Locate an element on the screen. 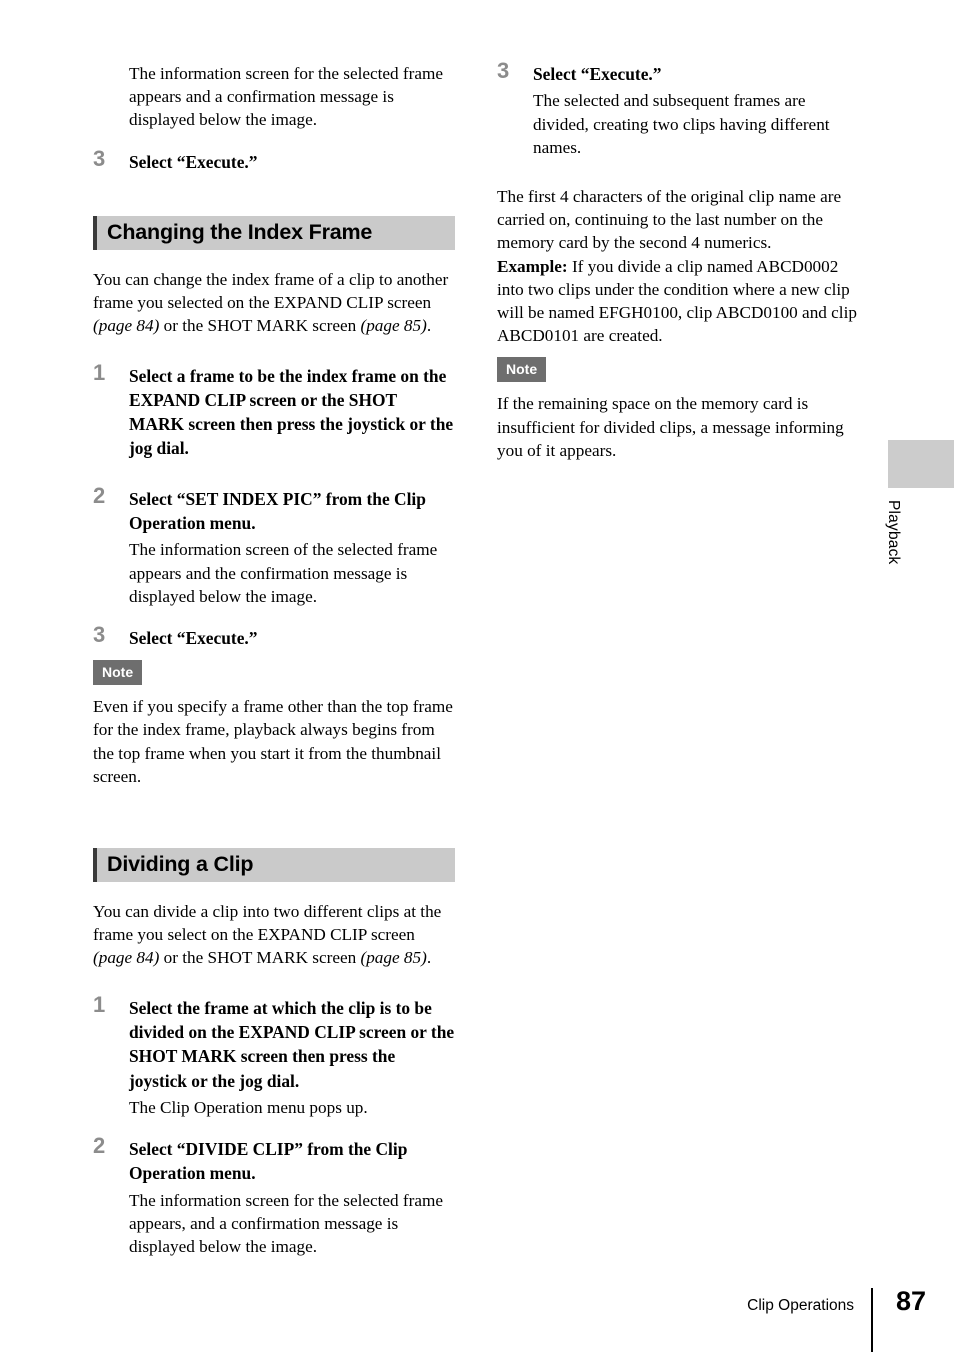  example-label: Example: is located at coordinates (532, 266).